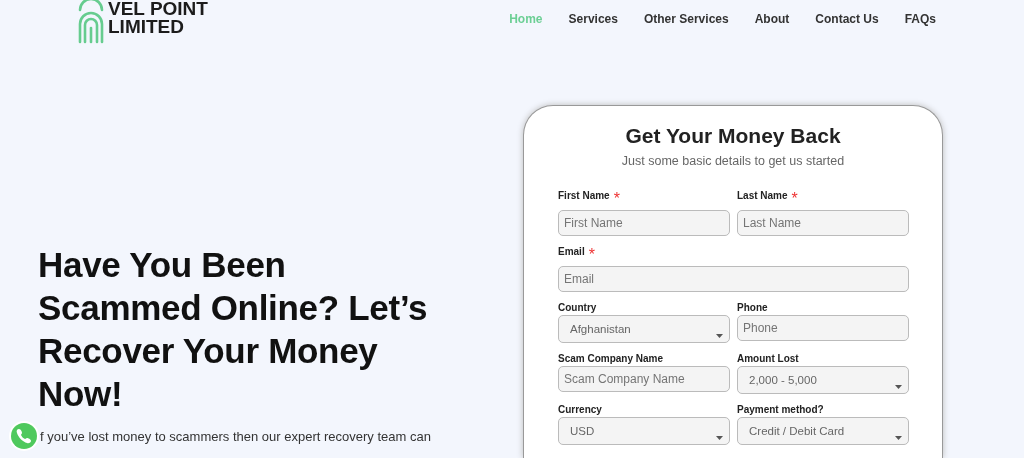 The width and height of the screenshot is (1024, 458). What do you see at coordinates (233, 329) in the screenshot?
I see `hero-heading: Have You Been Scammed Online? Let’s Recover Your Money Now!` at bounding box center [233, 329].